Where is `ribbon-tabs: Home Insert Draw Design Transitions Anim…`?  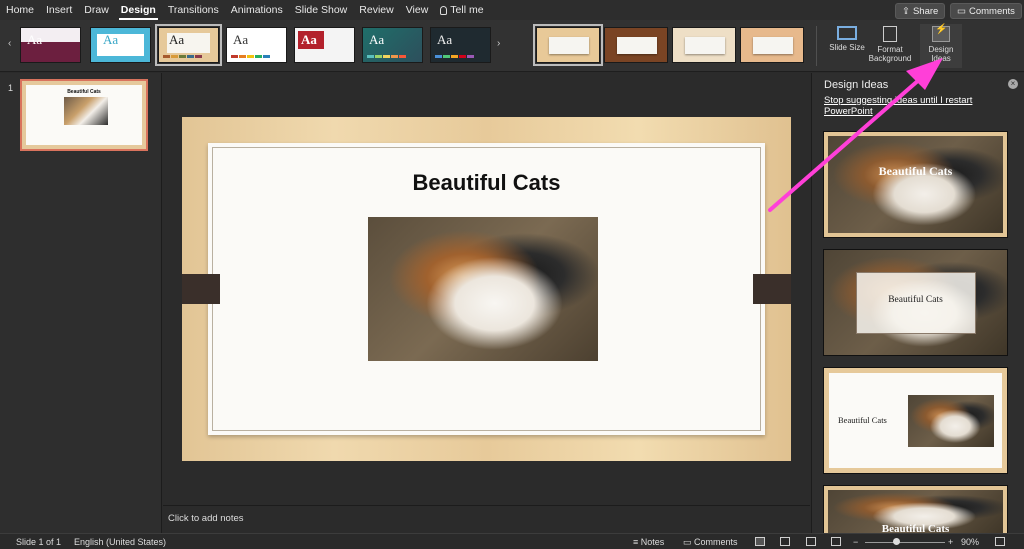
ribbon-tabs: Home Insert Draw Design Transitions Anim… is located at coordinates (512, 10).